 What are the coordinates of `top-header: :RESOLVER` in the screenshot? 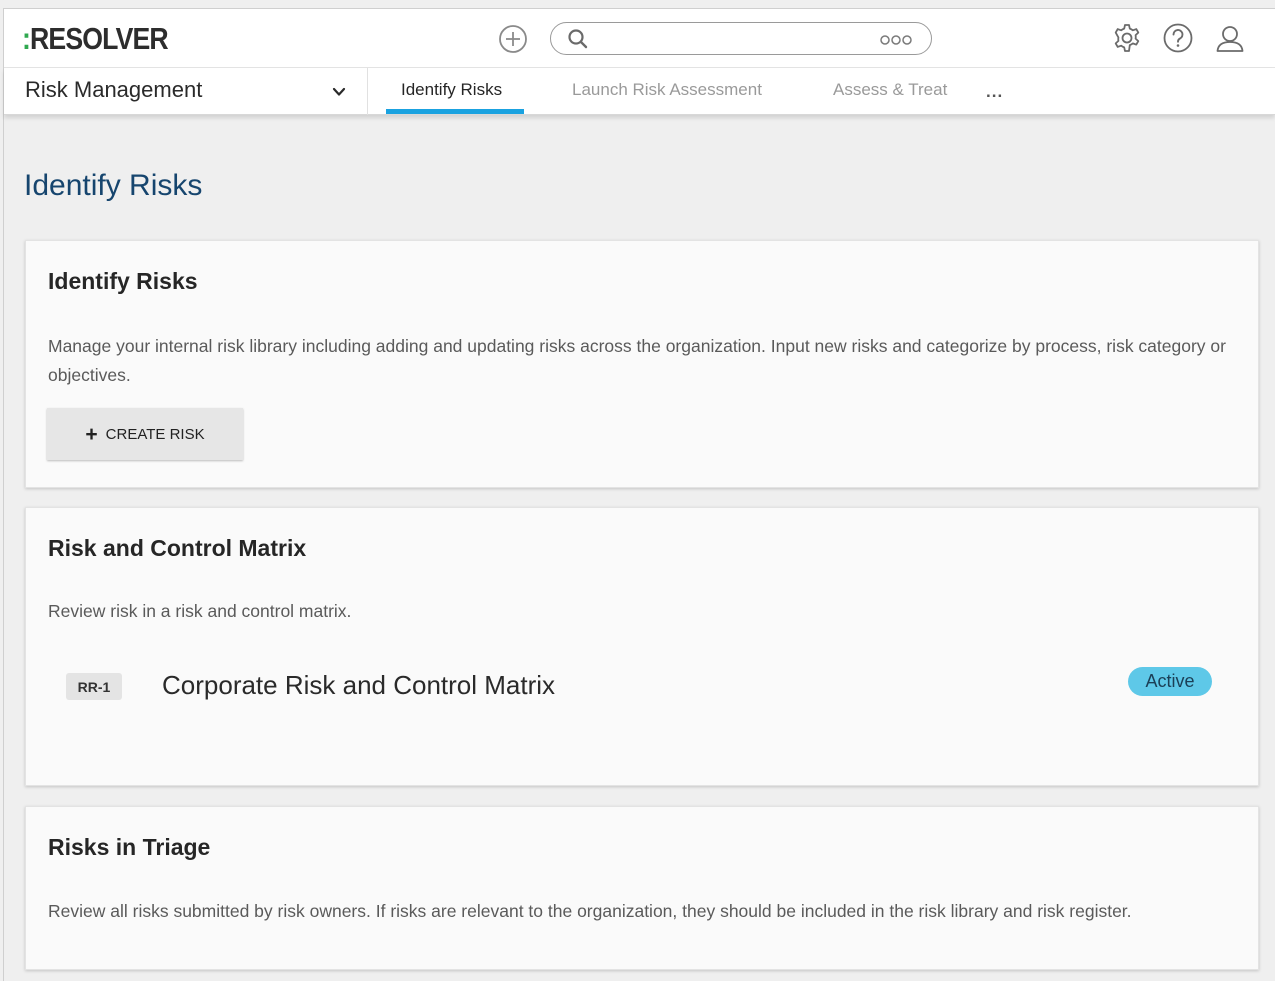 It's located at (639, 38).